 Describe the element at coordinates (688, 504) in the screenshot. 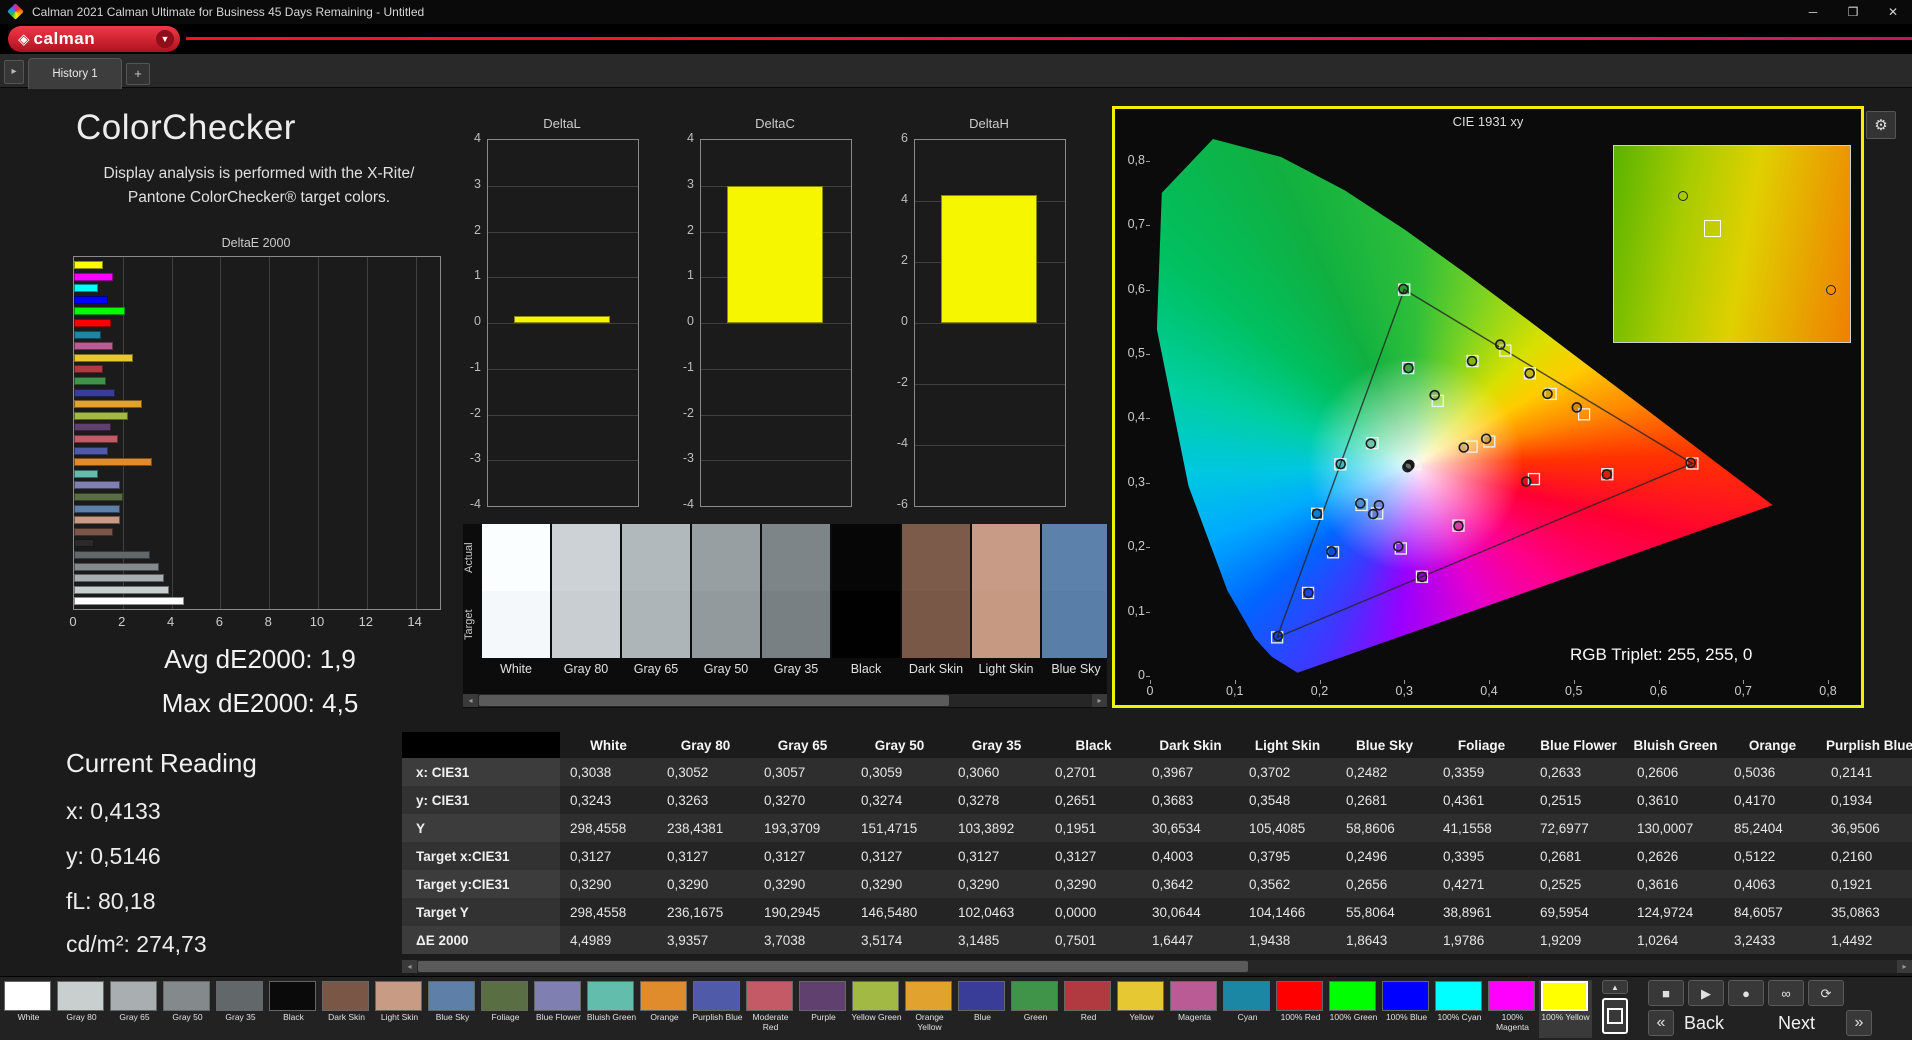

I see `y-tick-label: -4` at that location.